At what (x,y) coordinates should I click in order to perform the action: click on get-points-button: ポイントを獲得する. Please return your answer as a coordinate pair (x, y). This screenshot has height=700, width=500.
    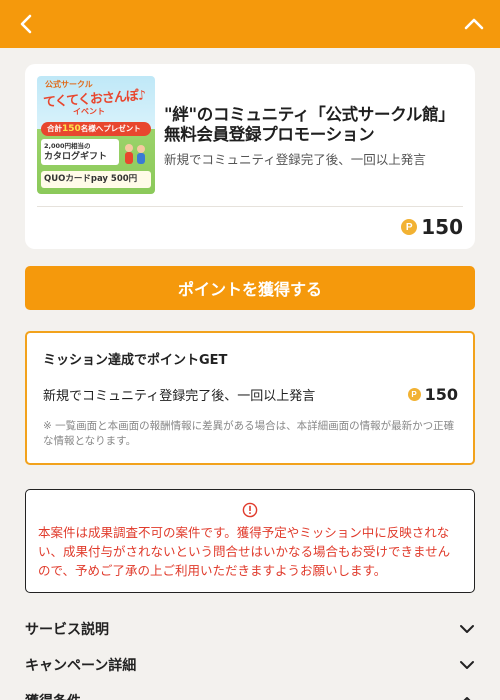
    Looking at the image, I should click on (250, 288).